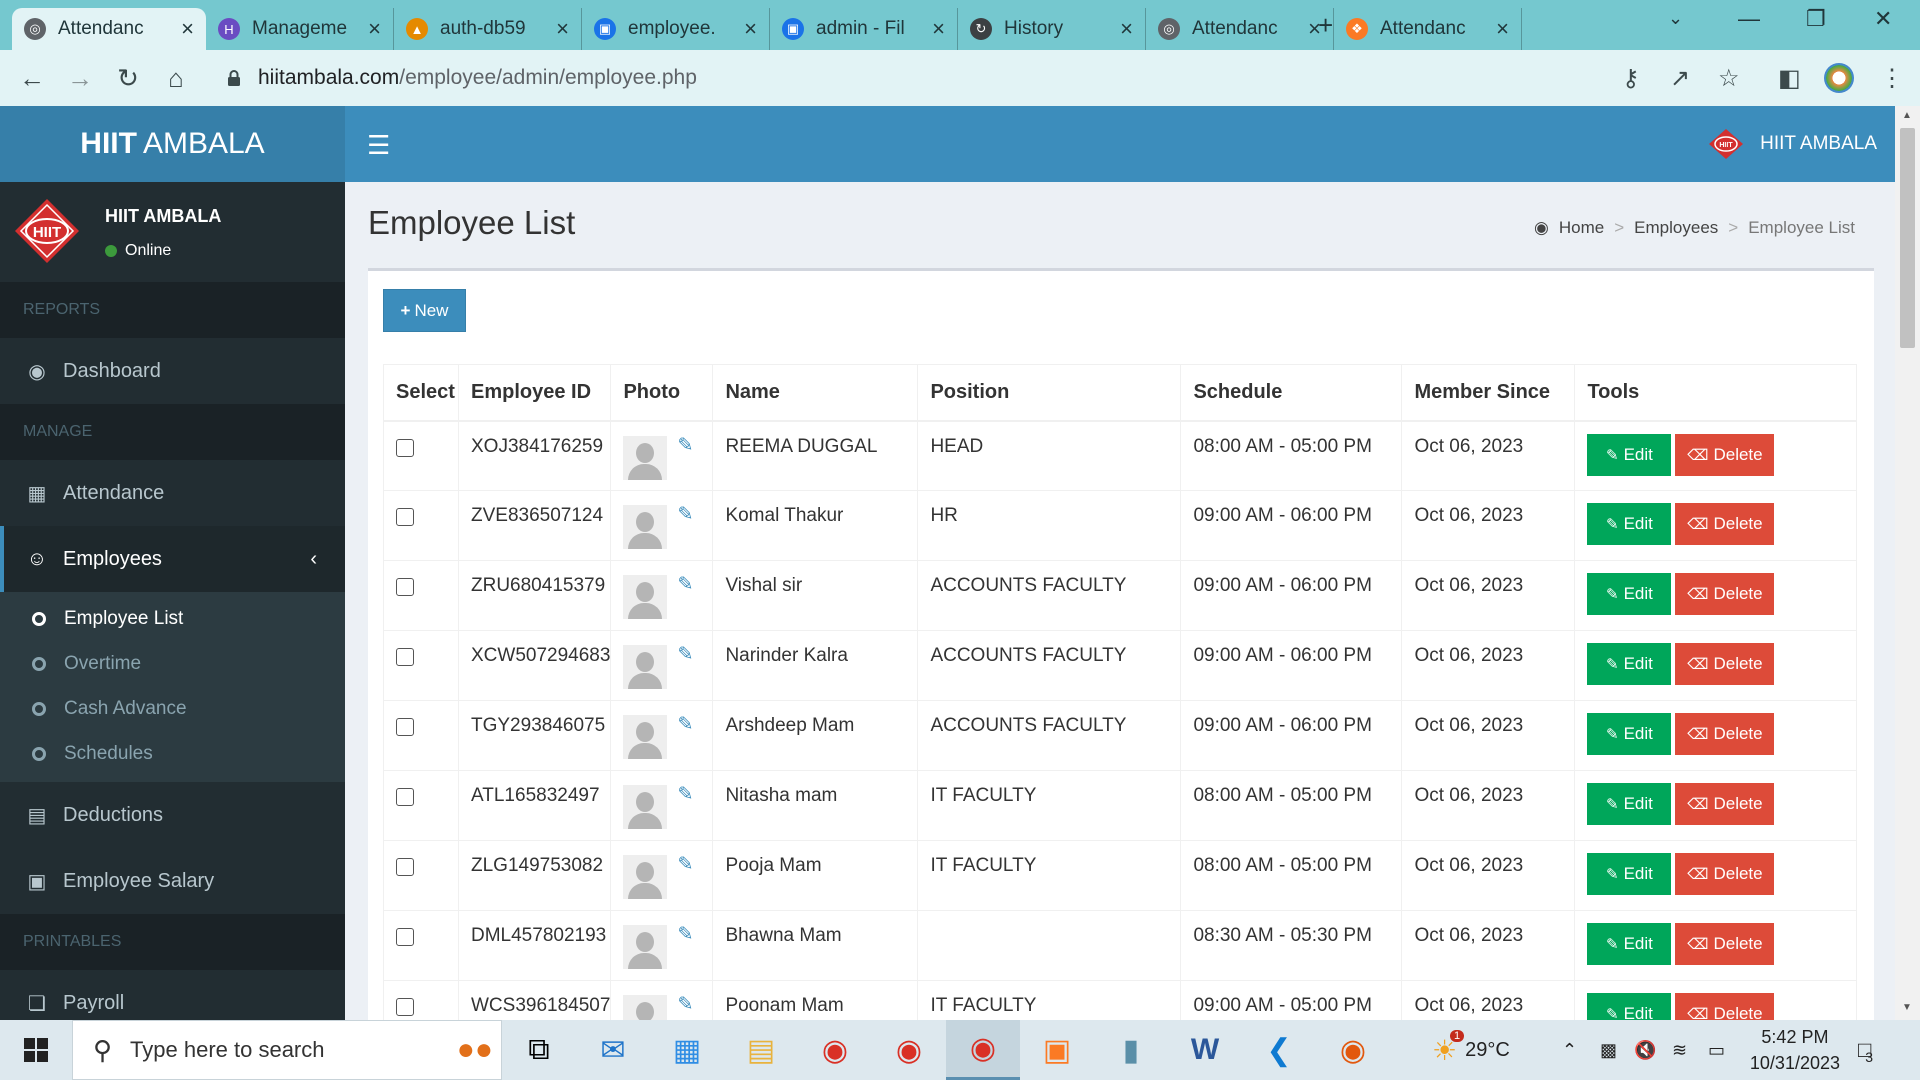 The width and height of the screenshot is (1920, 1080). What do you see at coordinates (378, 145) in the screenshot?
I see `sidebar-toggle-icon: ☰` at bounding box center [378, 145].